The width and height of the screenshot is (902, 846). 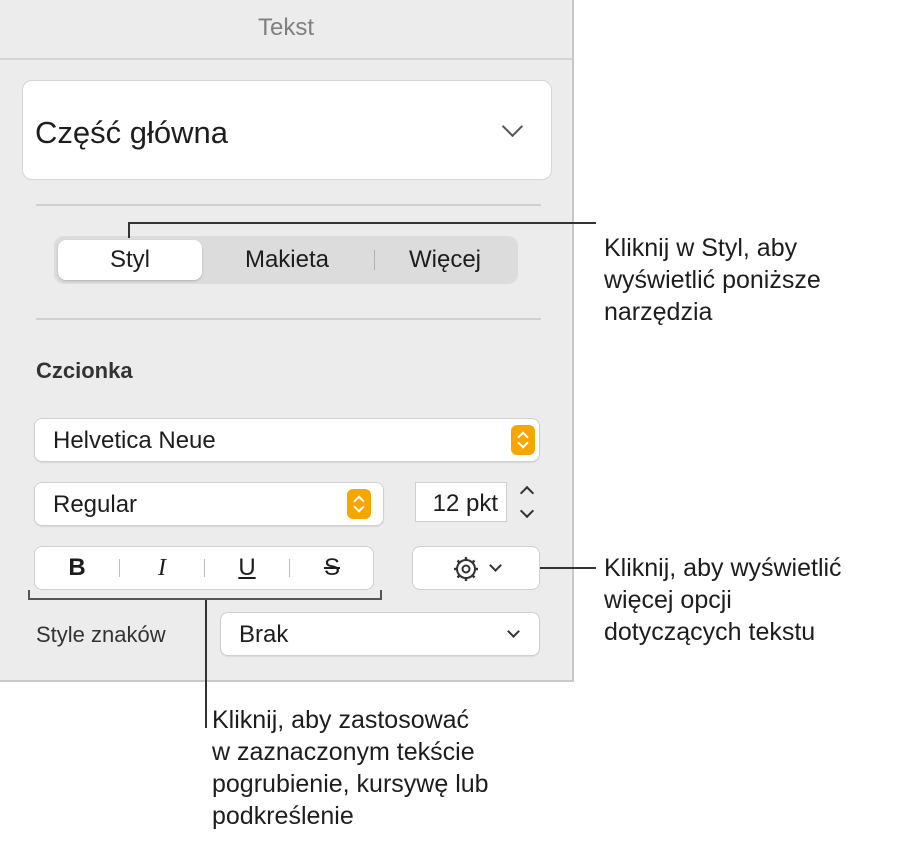 I want to click on callout-line: Kliknij w Styl, aby, so click(x=701, y=248).